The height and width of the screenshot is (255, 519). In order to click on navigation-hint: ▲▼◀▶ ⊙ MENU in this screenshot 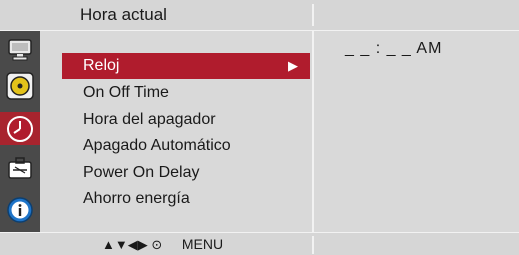, I will do `click(162, 244)`.